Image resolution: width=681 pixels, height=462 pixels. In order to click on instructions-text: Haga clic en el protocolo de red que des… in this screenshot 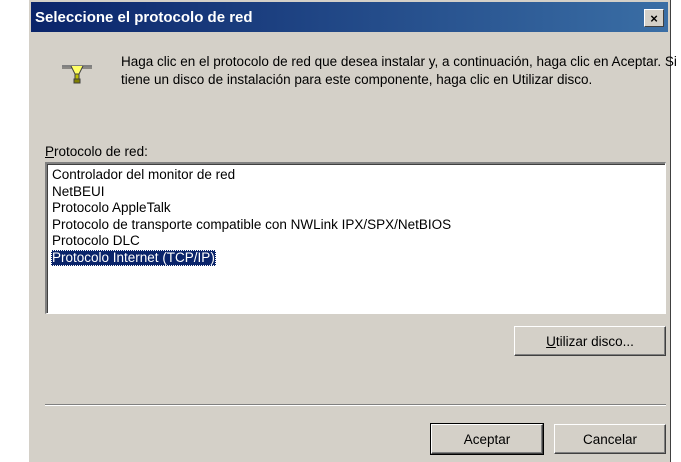, I will do `click(399, 70)`.